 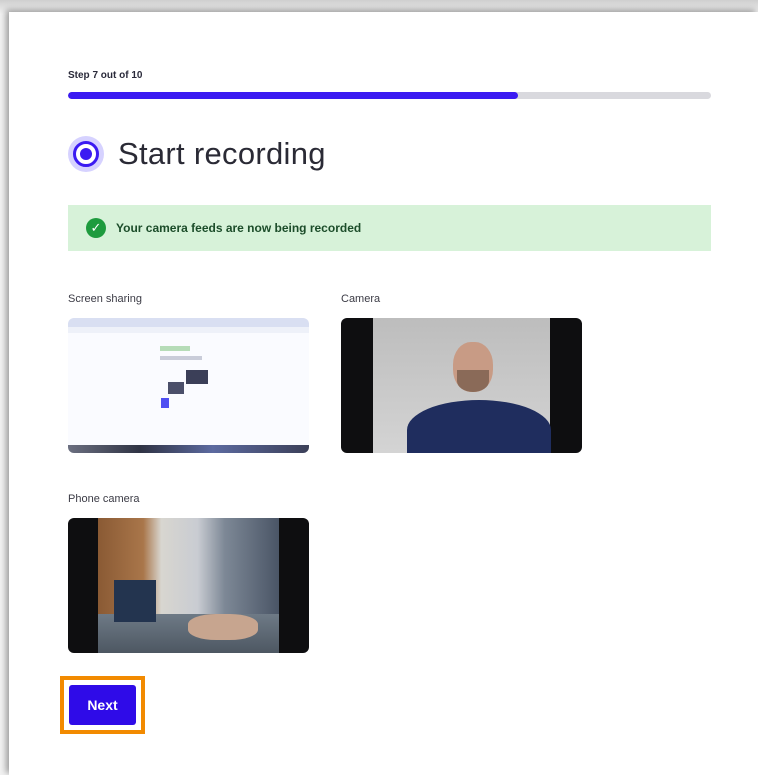 What do you see at coordinates (239, 228) in the screenshot?
I see `success-banner-text: Your camera feeds are now being recorded` at bounding box center [239, 228].